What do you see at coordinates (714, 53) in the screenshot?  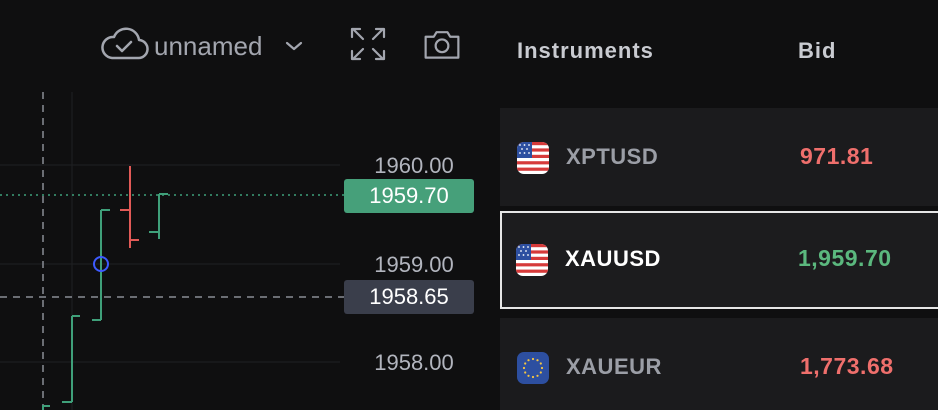 I see `instruments-header: Instruments Bid` at bounding box center [714, 53].